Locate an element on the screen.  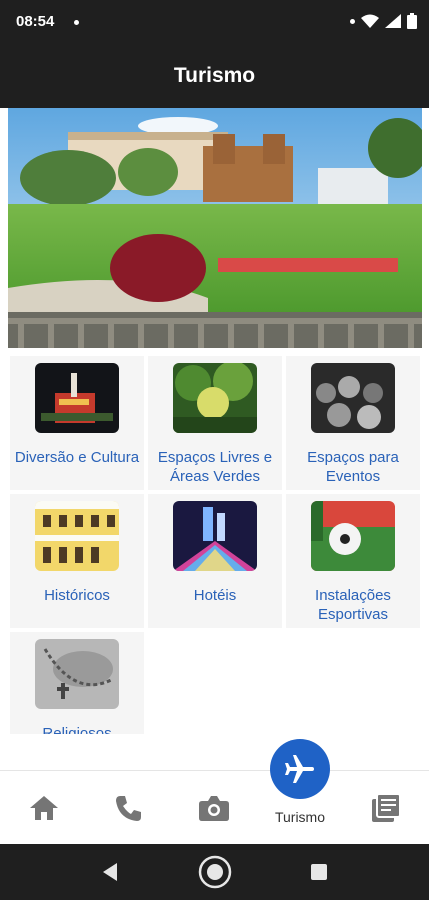
category-tile-espacos-livres: Espaços Livres e Áreas Verdes is located at coordinates (215, 423).